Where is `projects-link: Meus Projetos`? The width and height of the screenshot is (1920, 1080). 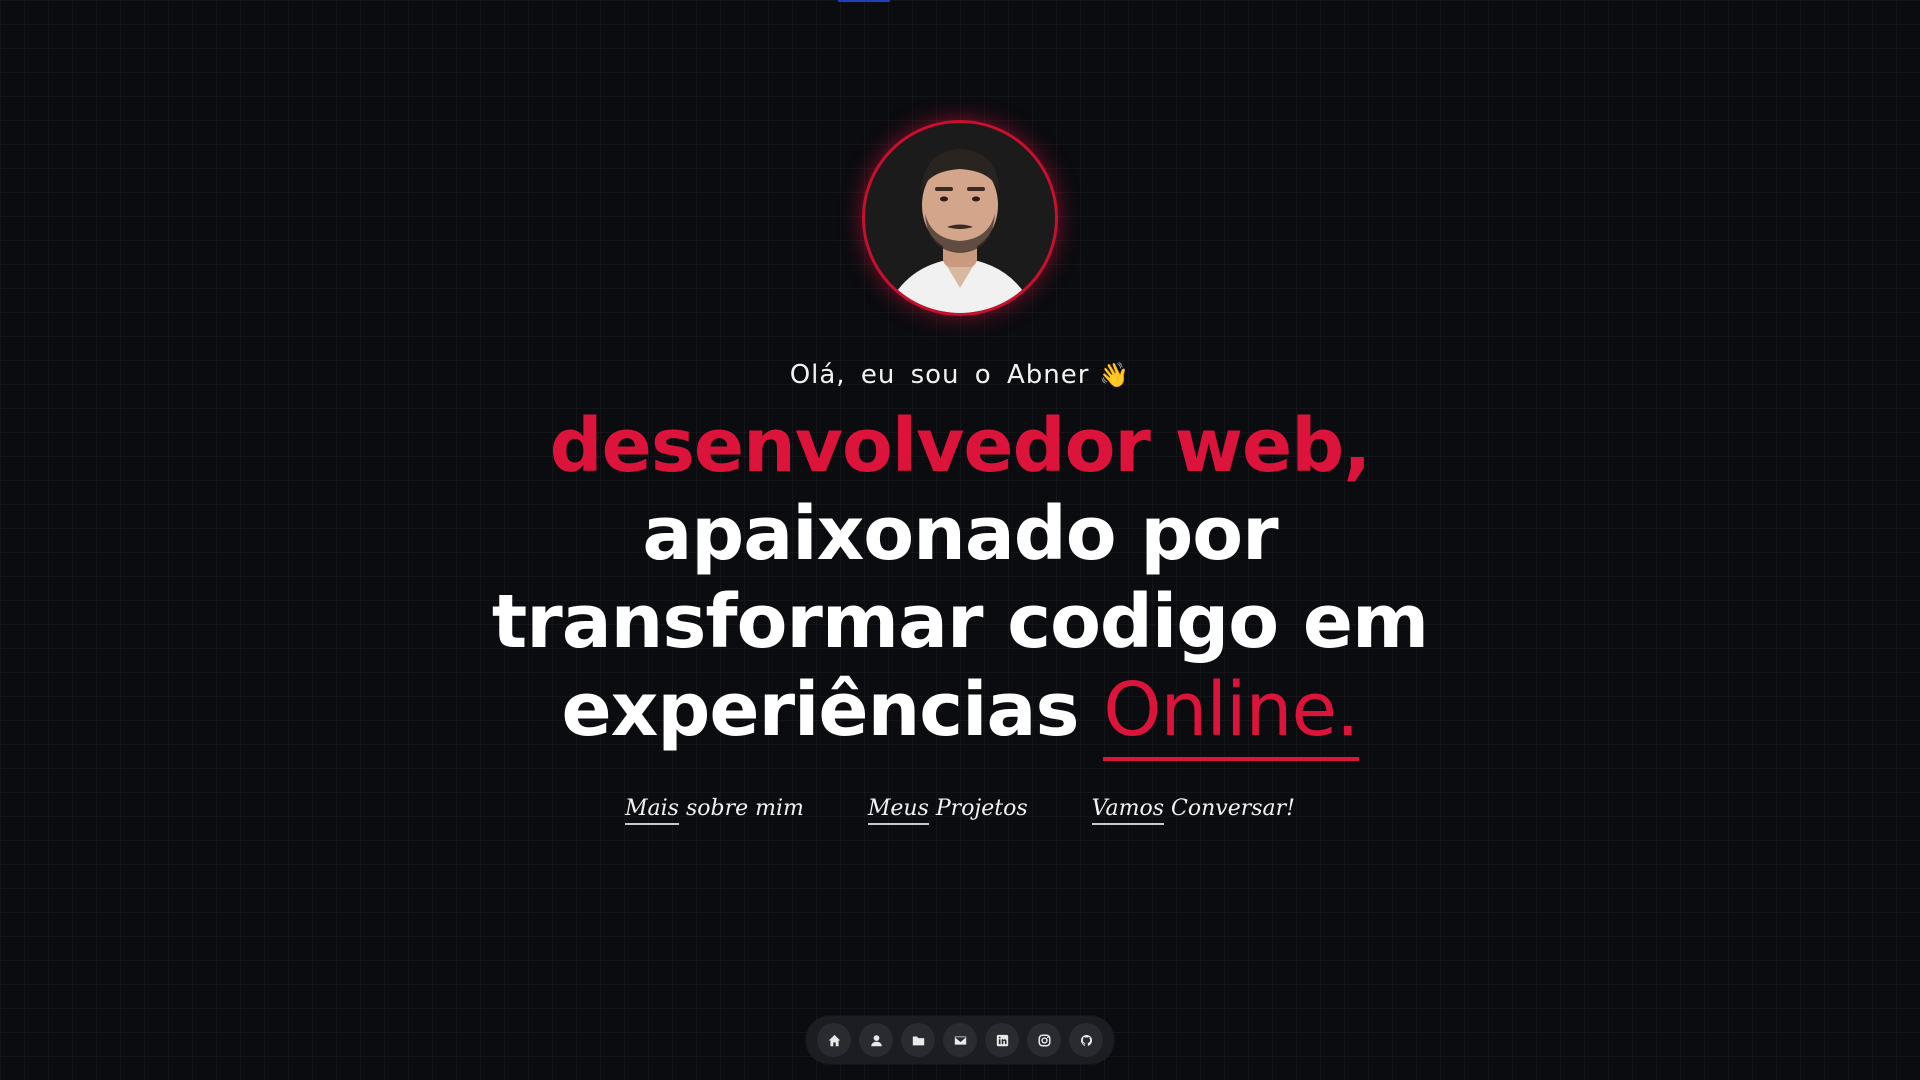 projects-link: Meus Projetos is located at coordinates (947, 810).